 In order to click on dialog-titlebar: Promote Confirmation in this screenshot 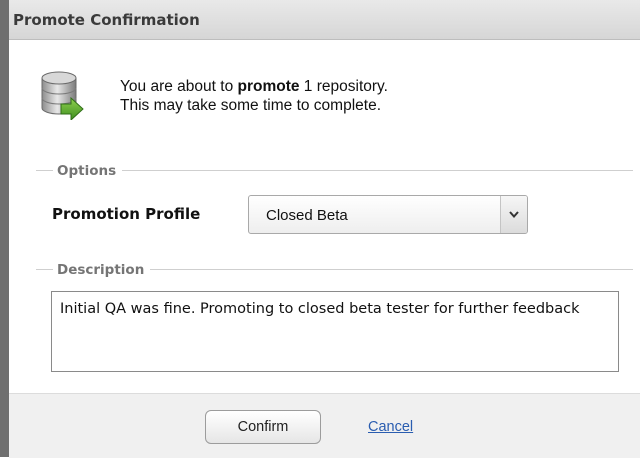, I will do `click(324, 20)`.